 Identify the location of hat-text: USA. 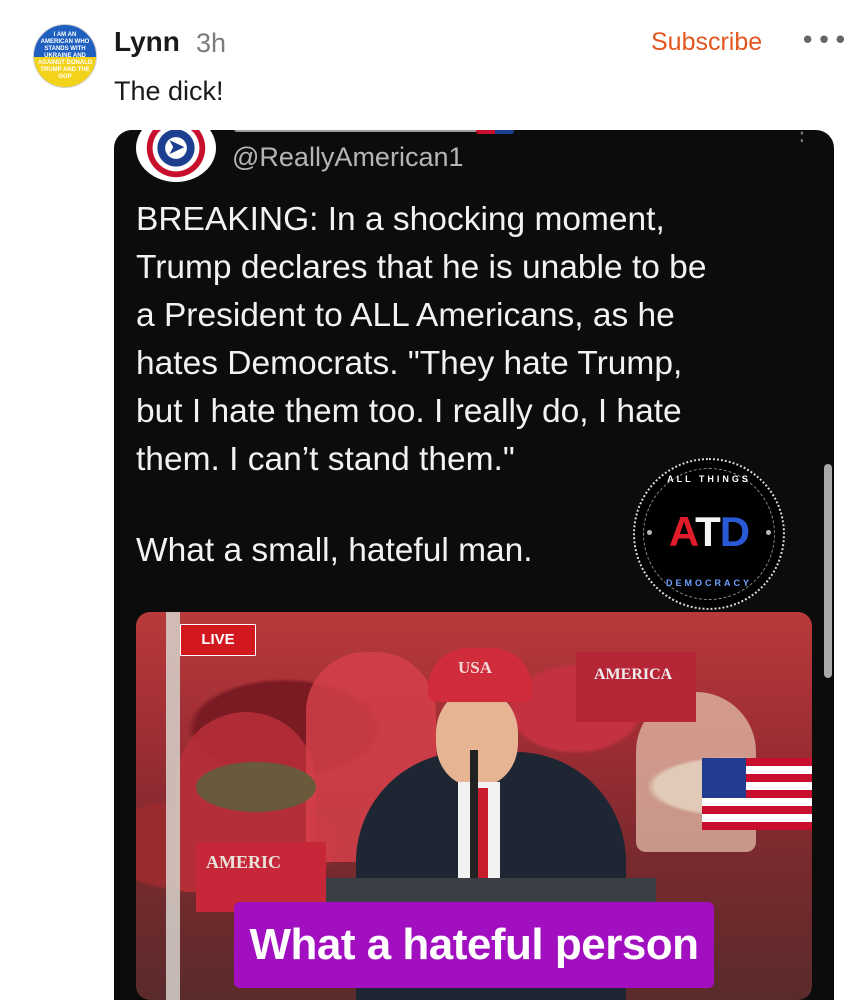
(475, 667).